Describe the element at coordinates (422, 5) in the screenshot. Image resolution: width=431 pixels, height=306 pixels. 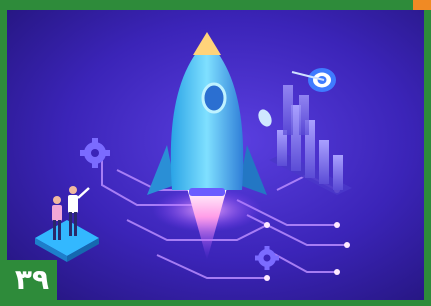
I see `corner-accent` at that location.